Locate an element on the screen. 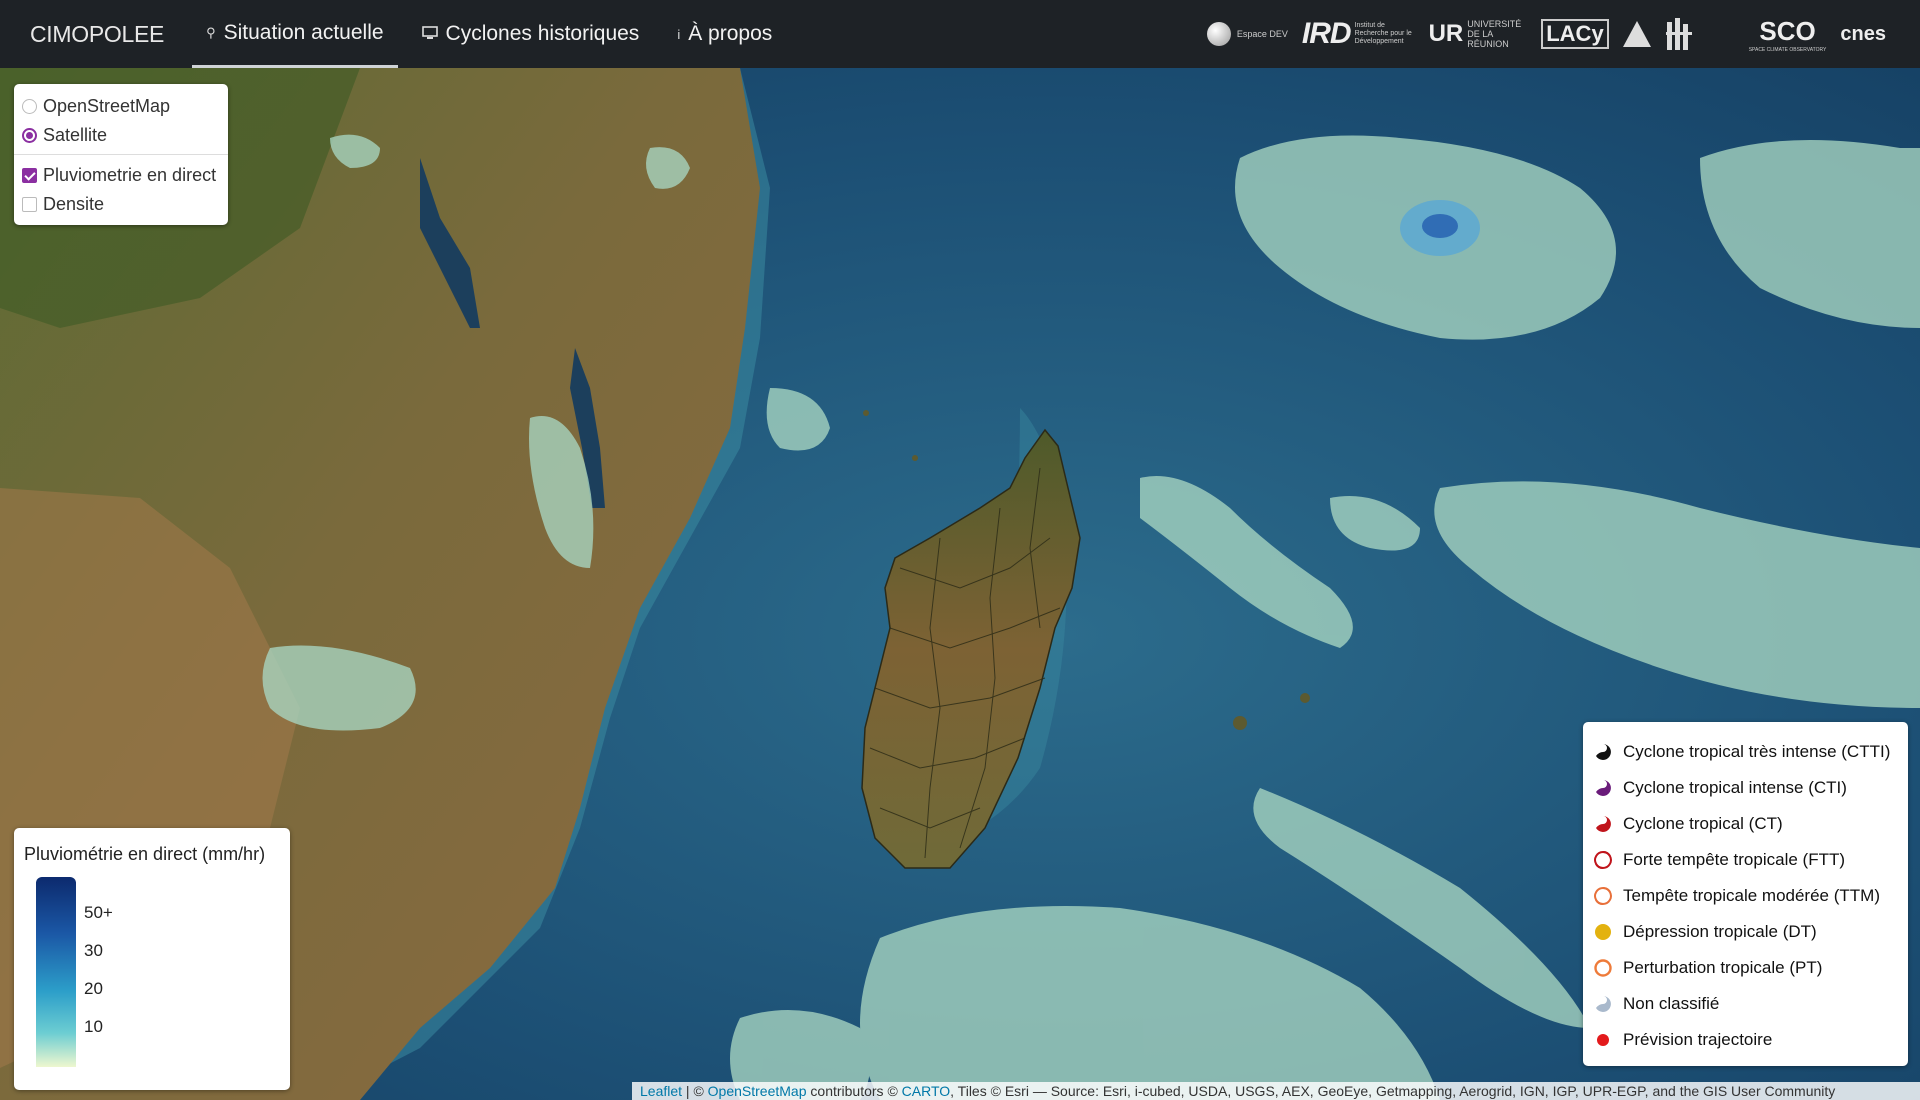 The image size is (1920, 1100). cyclone-legend-row: Cyclone tropical très intense (CTTI) is located at coordinates (1745, 752).